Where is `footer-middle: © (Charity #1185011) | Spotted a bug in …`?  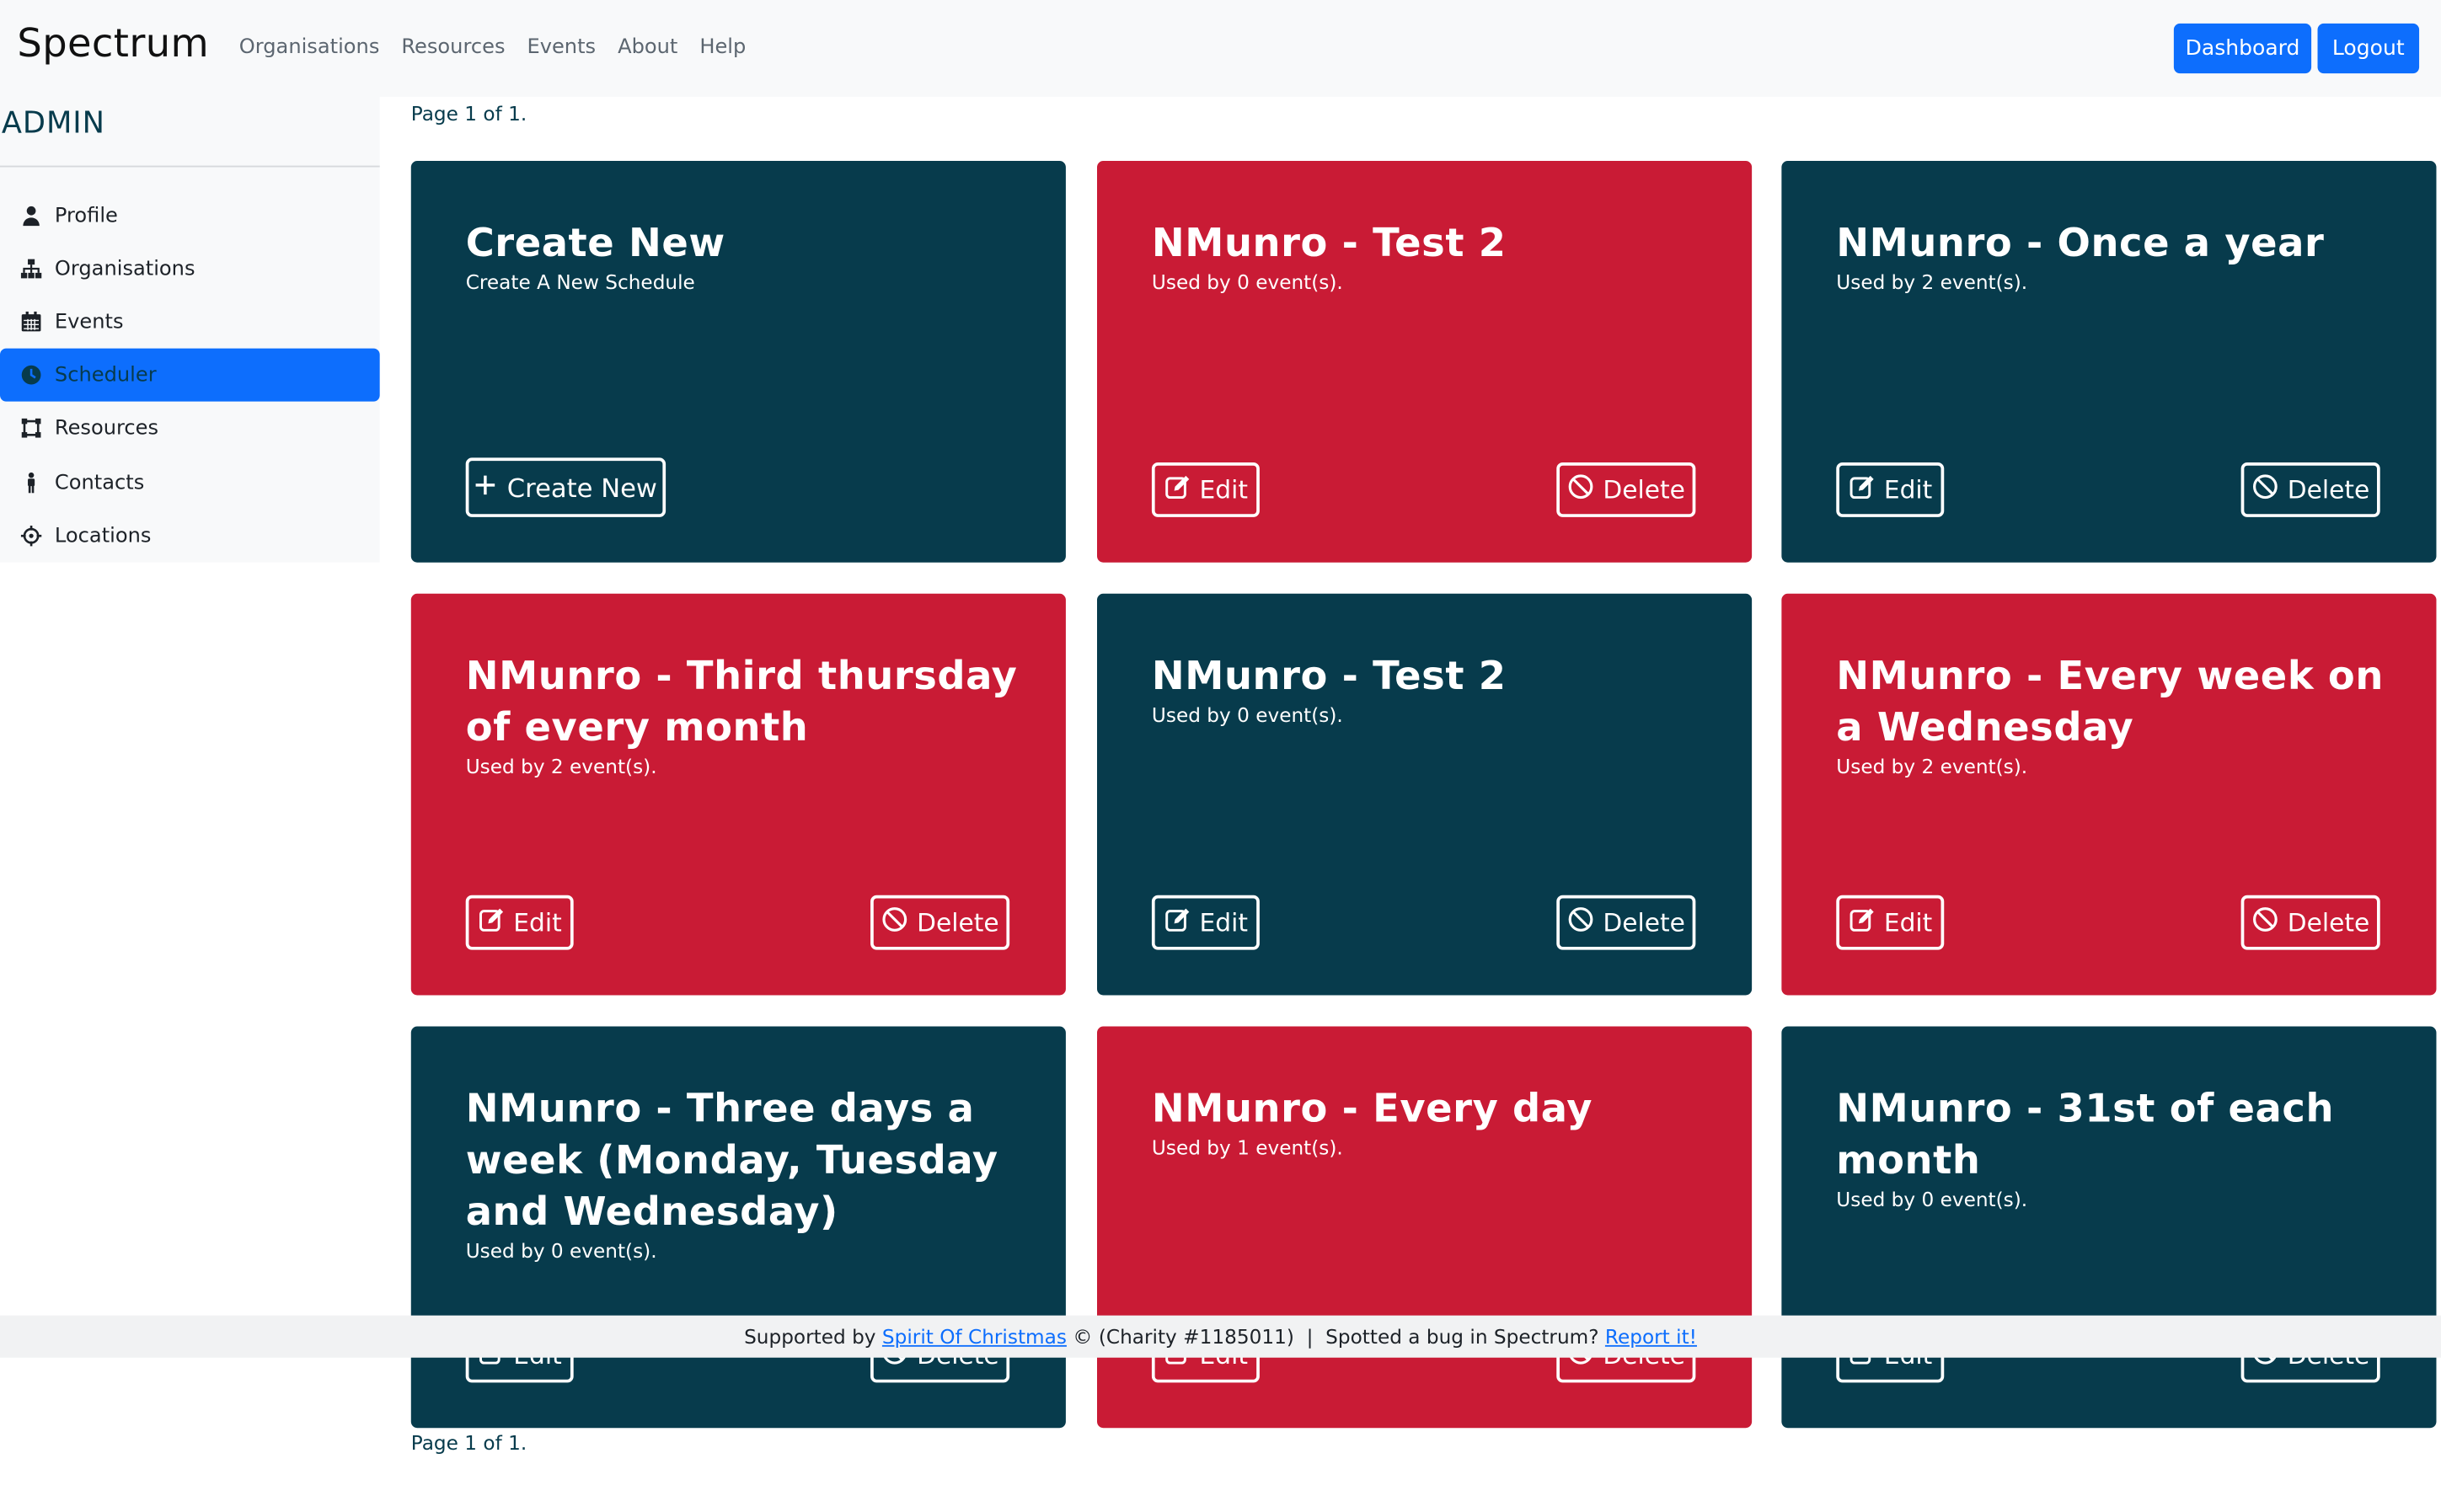
footer-middle: © (Charity #1185011) | Spotted a bug in … is located at coordinates (1336, 1336).